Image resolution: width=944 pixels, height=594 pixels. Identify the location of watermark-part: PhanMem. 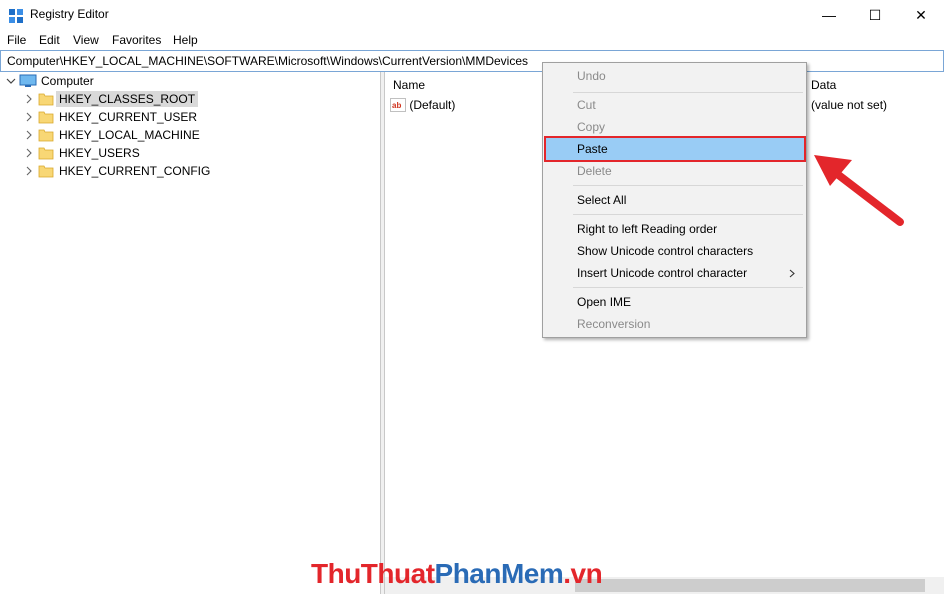
(499, 573).